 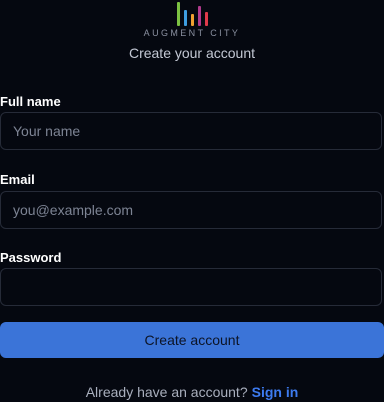 What do you see at coordinates (192, 340) in the screenshot?
I see `create-account-button: Create account` at bounding box center [192, 340].